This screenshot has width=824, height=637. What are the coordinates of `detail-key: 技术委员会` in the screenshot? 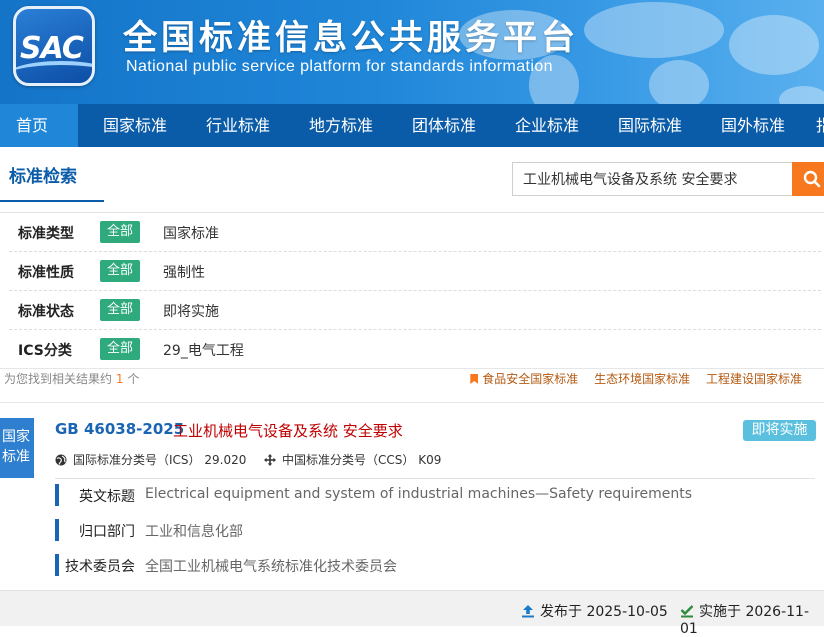 It's located at (100, 567).